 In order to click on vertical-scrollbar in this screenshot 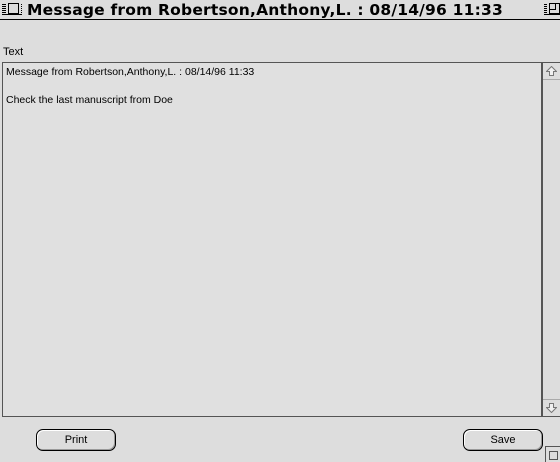, I will do `click(551, 239)`.